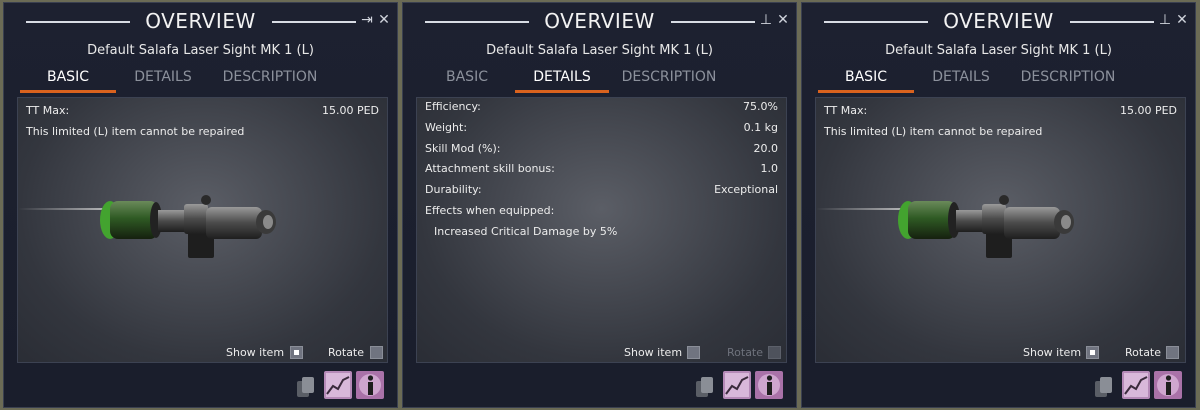  Describe the element at coordinates (766, 148) in the screenshot. I see `detail-value: 20.0` at that location.